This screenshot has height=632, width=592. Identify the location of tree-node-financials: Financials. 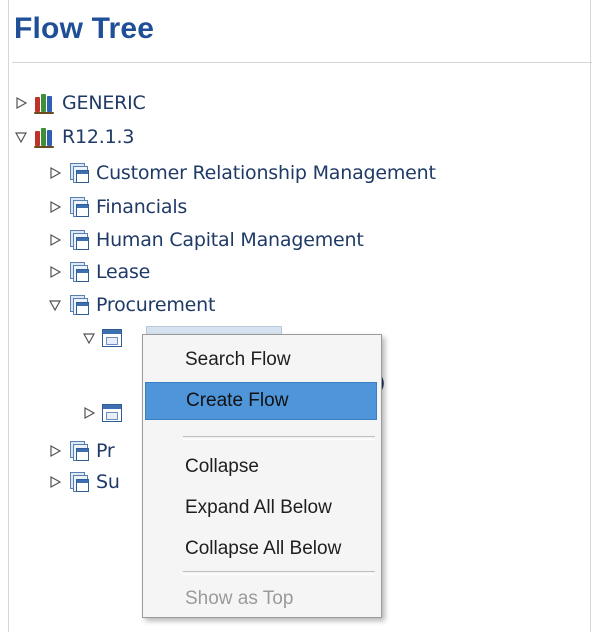
(117, 207).